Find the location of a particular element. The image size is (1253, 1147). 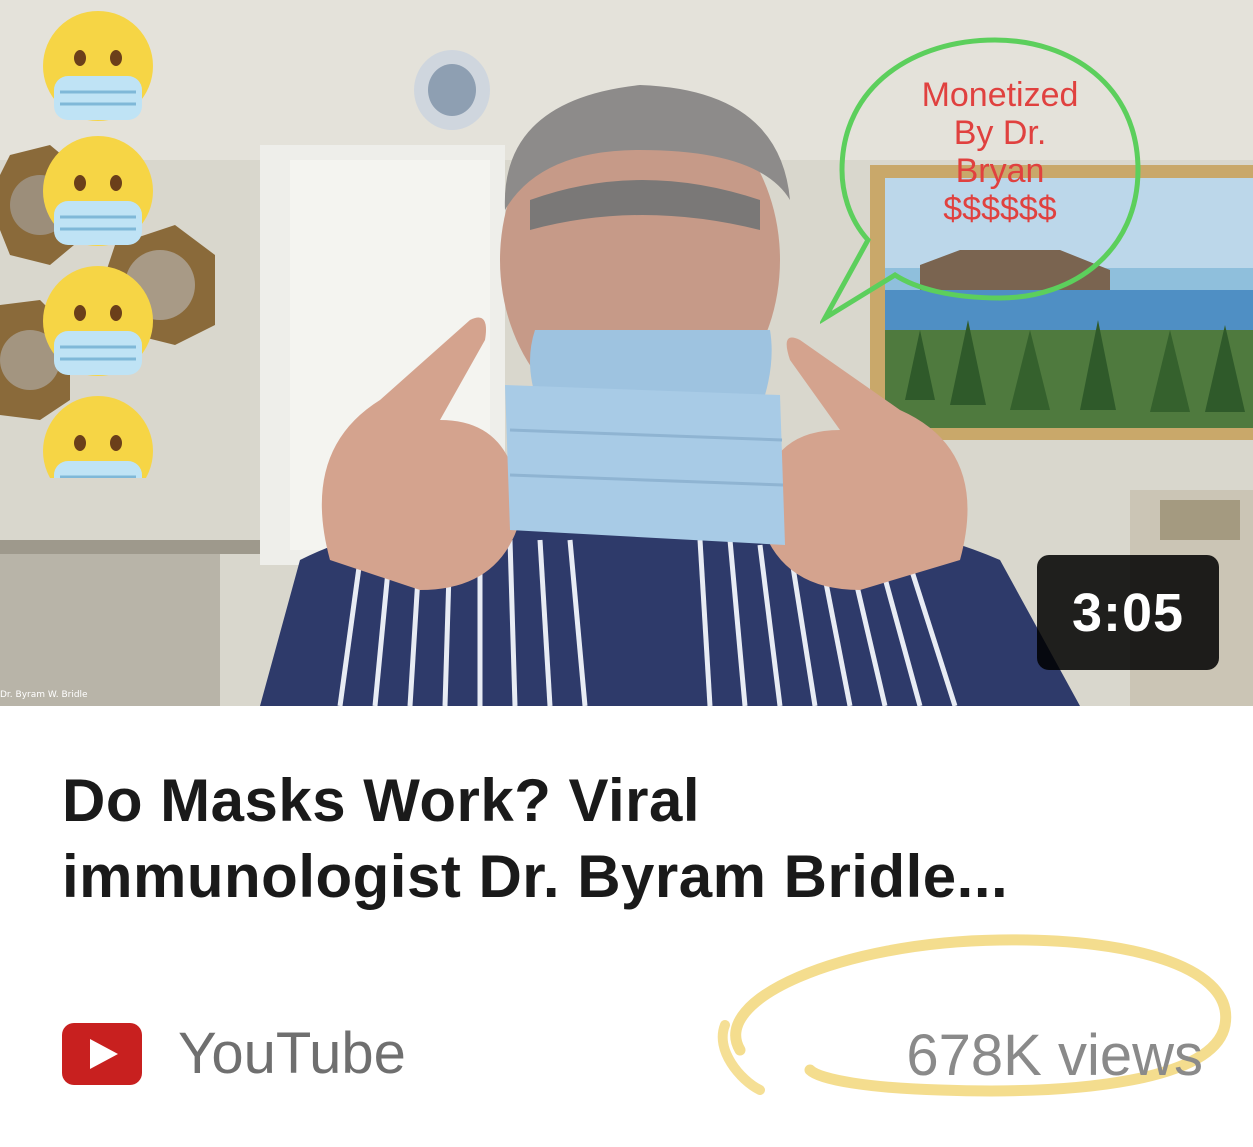

speech-bubble-line: By Dr. is located at coordinates (1000, 133).